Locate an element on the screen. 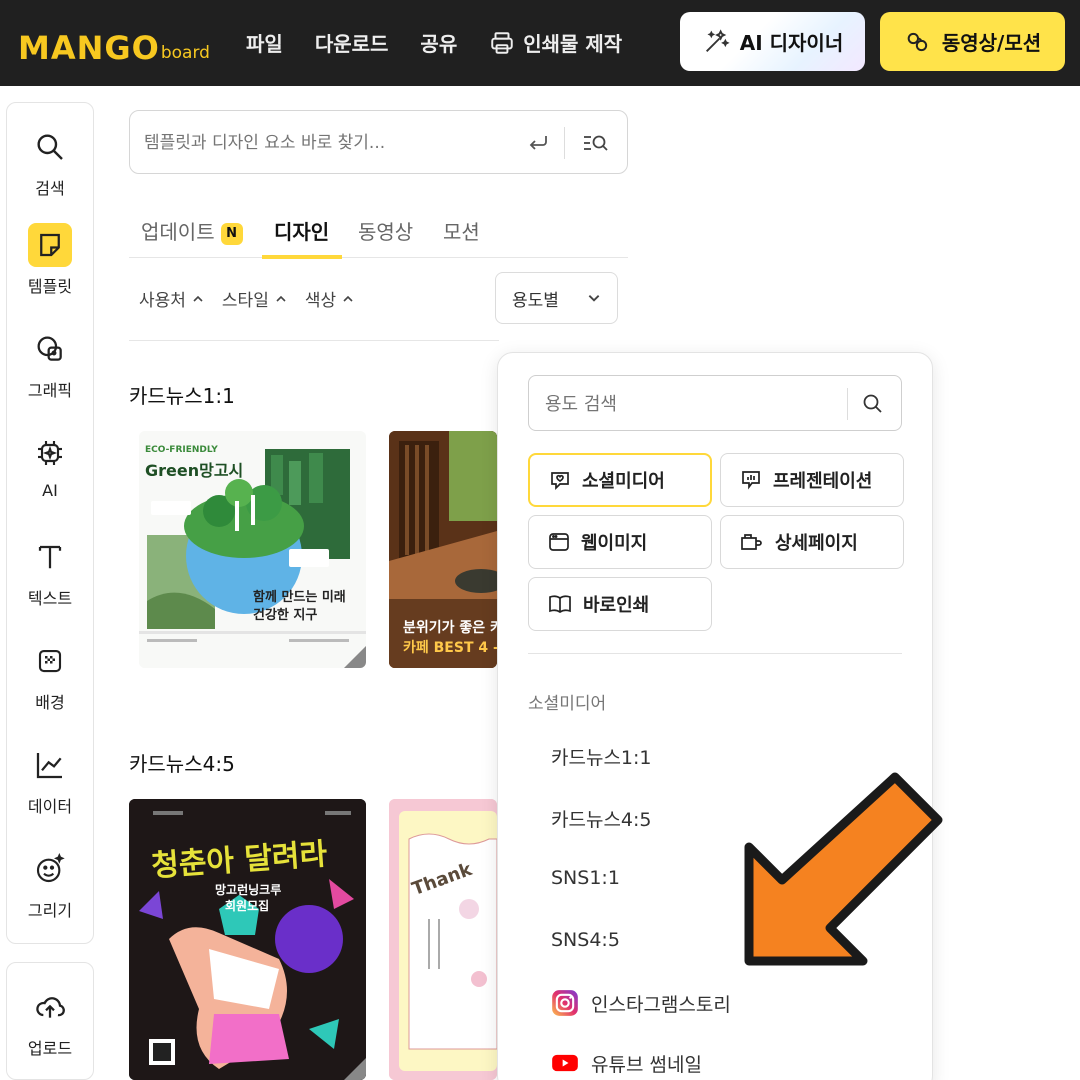 This screenshot has height=1080, width=1080. detail-page-icon is located at coordinates (751, 542).